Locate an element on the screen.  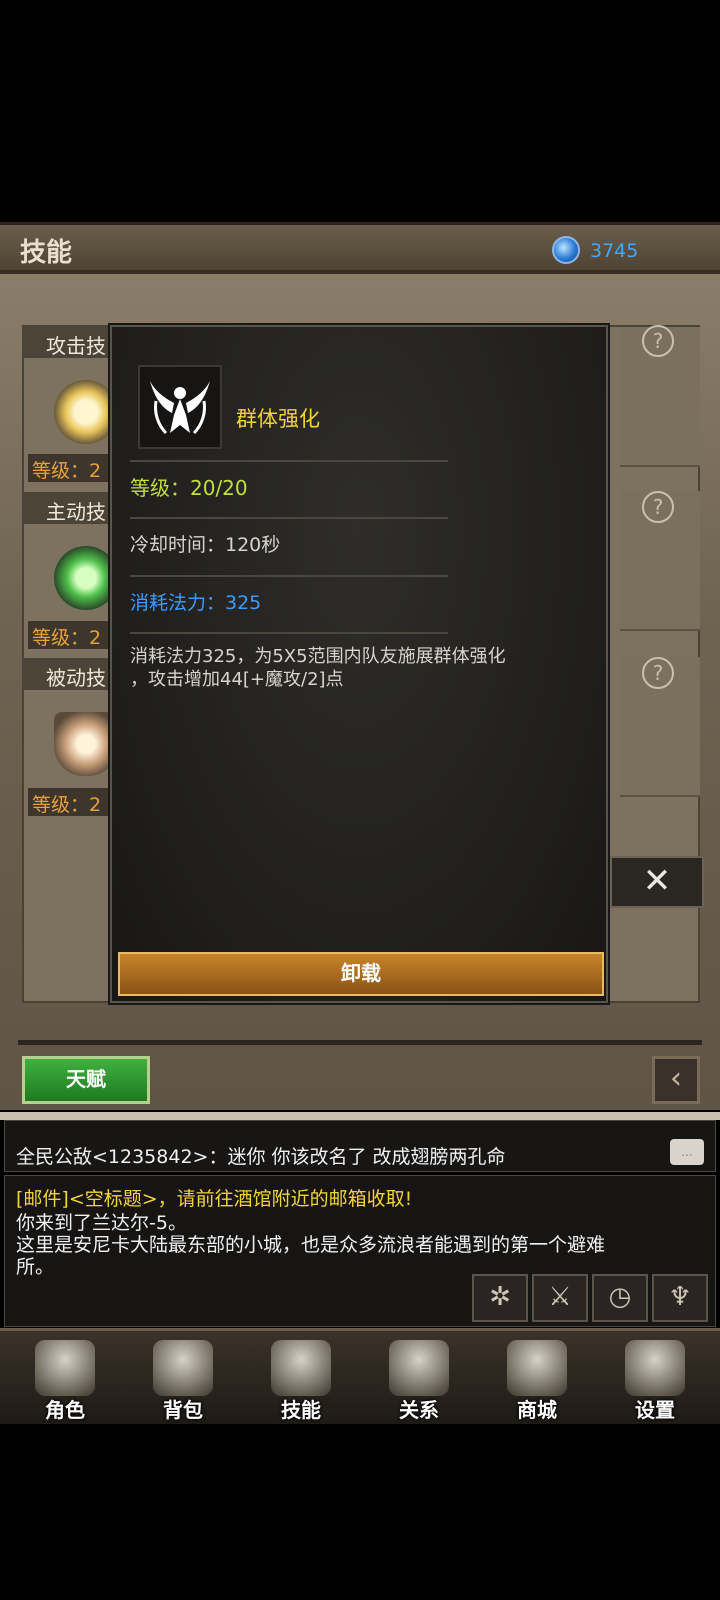
nav-label: 角色 is located at coordinates (65, 1410).